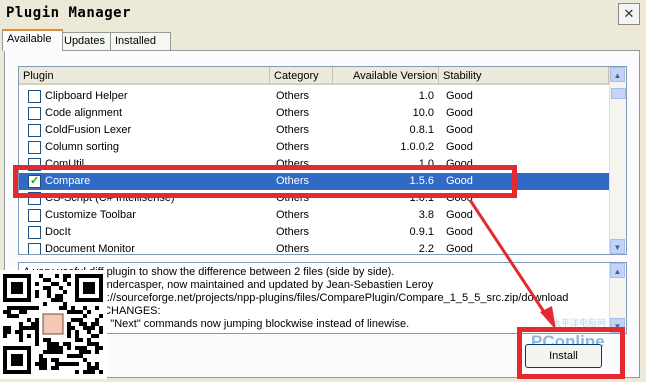  I want to click on qr-code-icon, so click(53, 324).